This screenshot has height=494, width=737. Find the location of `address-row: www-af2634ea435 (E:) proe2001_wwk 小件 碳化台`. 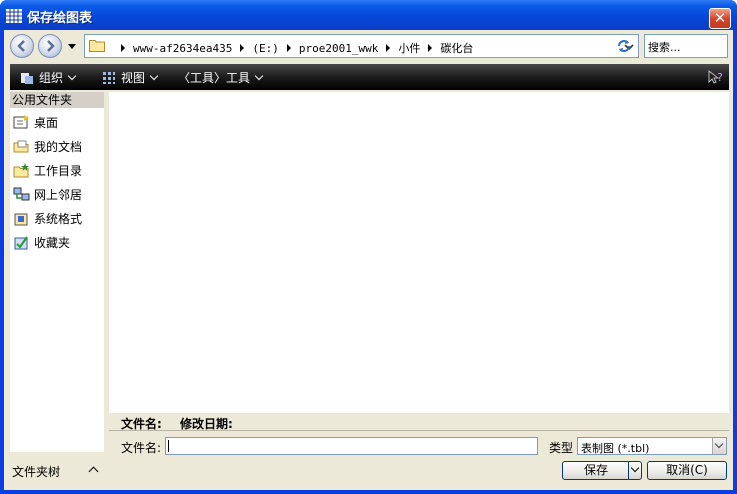

address-row: www-af2634ea435 (E:) proe2001_wwk 小件 碳化台 is located at coordinates (368, 46).